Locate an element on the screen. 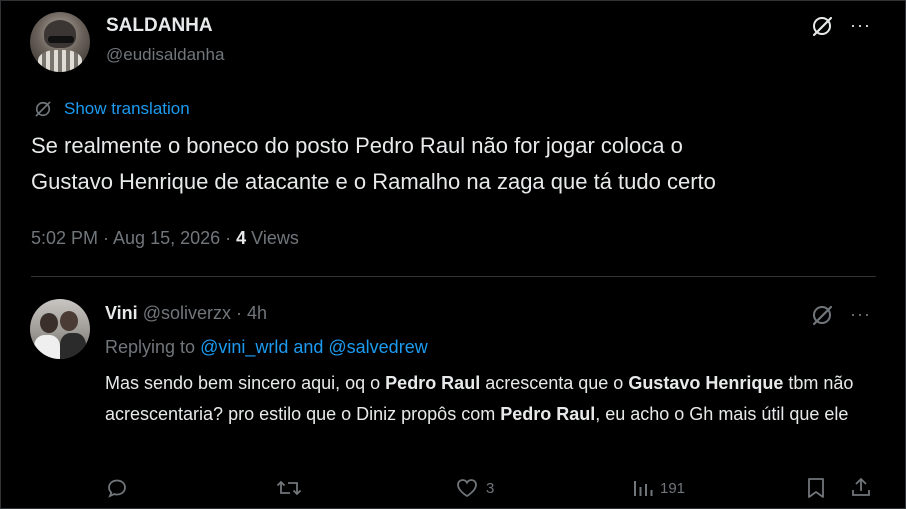 The height and width of the screenshot is (509, 906). replying-to-users: @vini_wrld and @salvedrew is located at coordinates (314, 347).